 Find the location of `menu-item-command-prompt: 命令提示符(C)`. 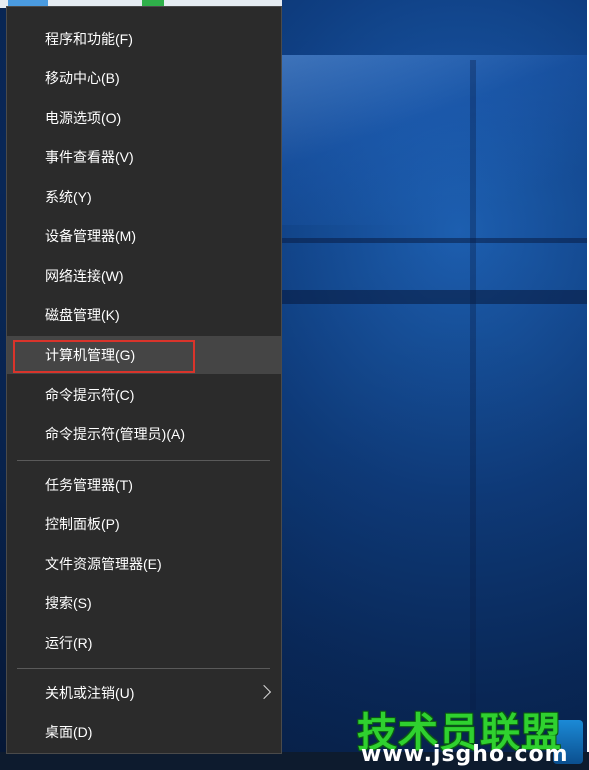

menu-item-command-prompt: 命令提示符(C) is located at coordinates (144, 395).